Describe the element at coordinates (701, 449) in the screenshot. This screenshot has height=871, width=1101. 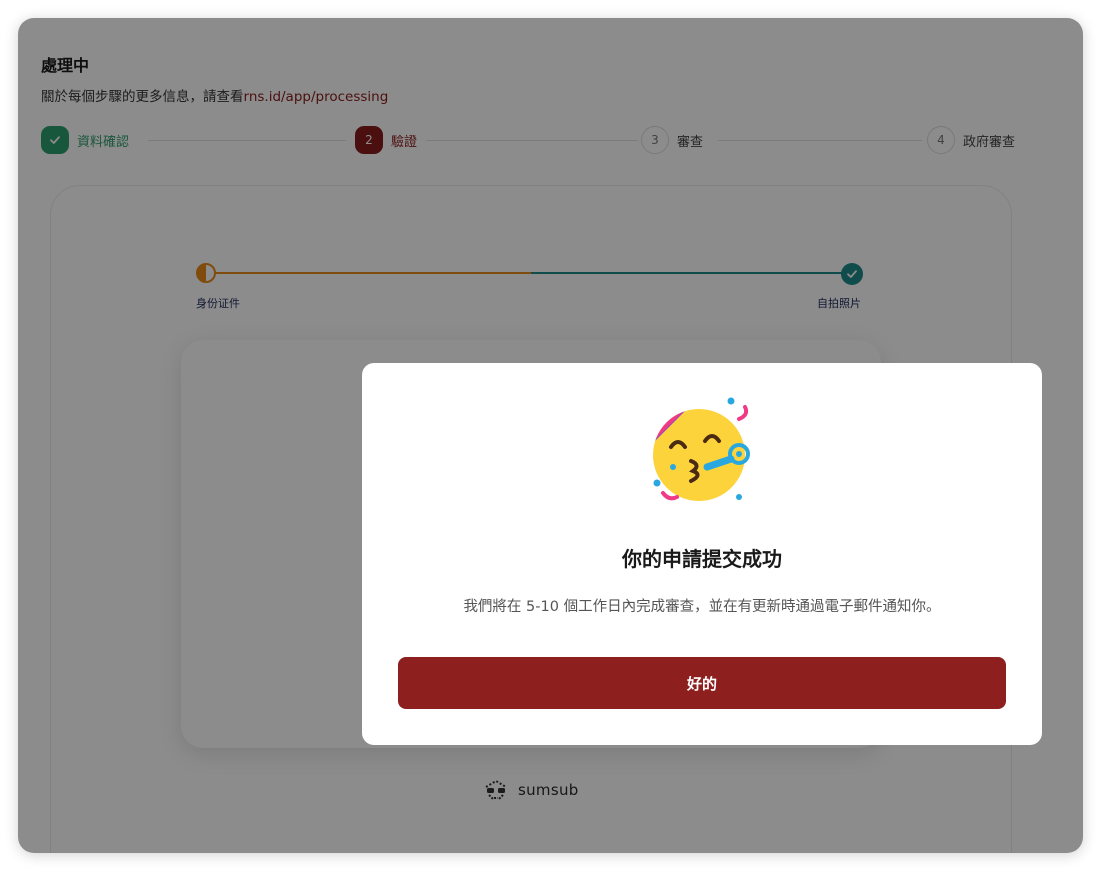
I see `partying-face-icon` at that location.